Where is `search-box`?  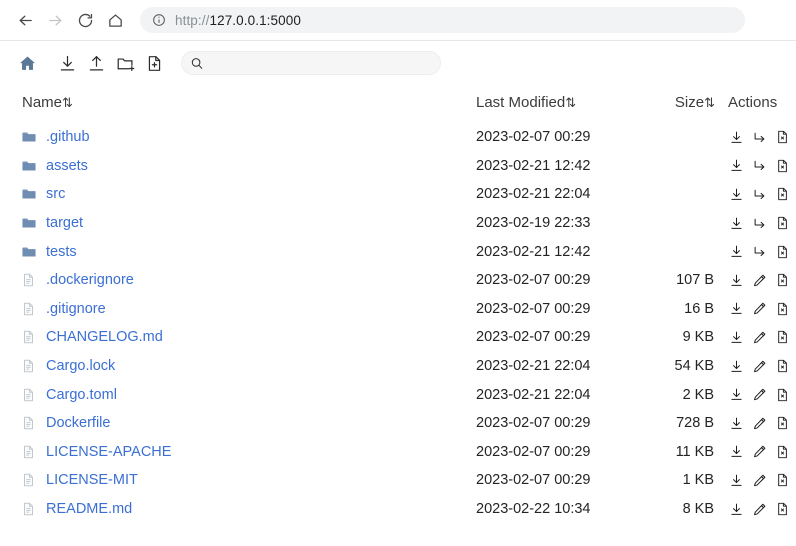
search-box is located at coordinates (311, 63).